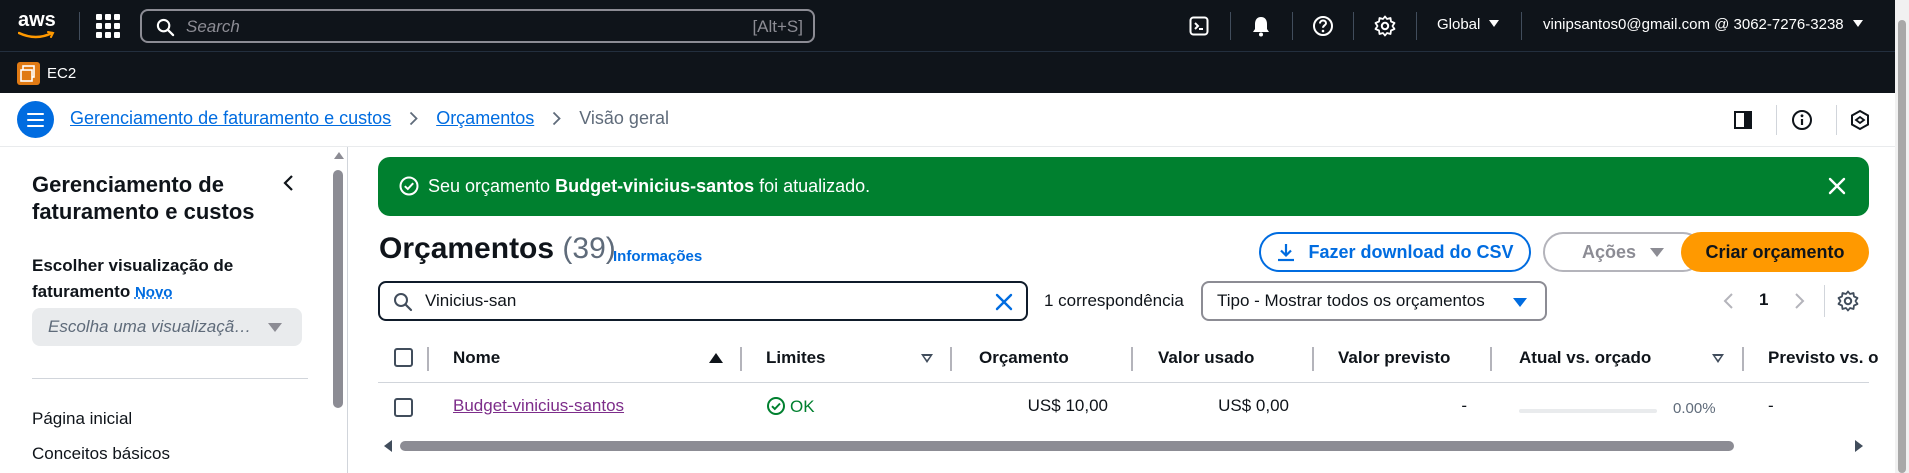 This screenshot has height=473, width=1909. Describe the element at coordinates (152, 198) in the screenshot. I see `side-nav-title: Gerenciamento de faturamento e custos` at that location.